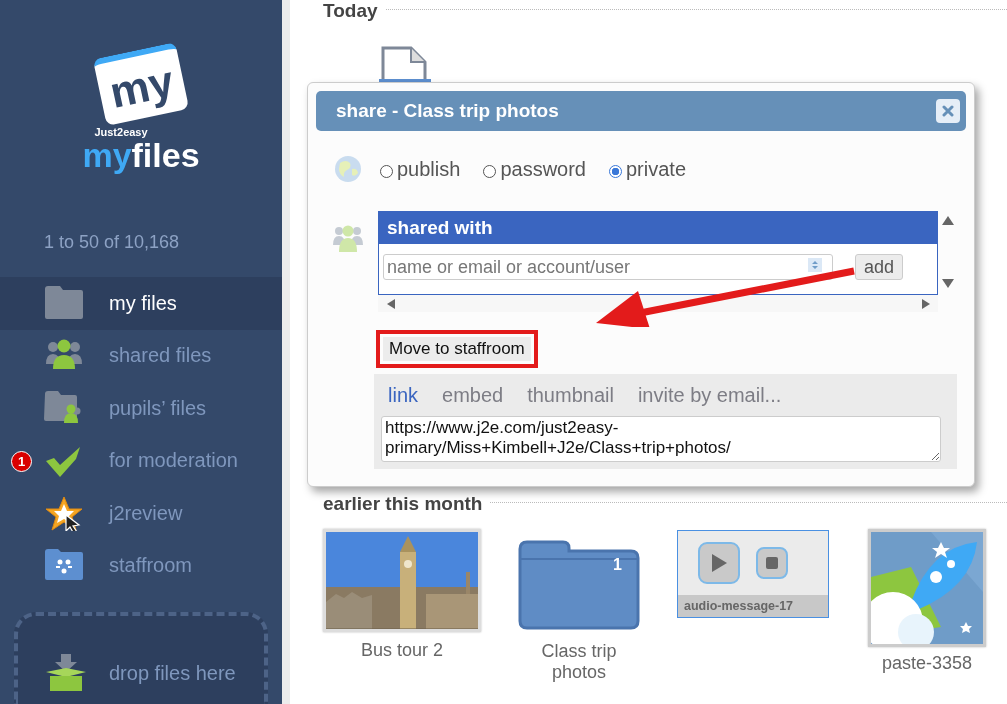 This screenshot has width=1007, height=704. What do you see at coordinates (570, 395) in the screenshot?
I see `tab: thumbnail` at bounding box center [570, 395].